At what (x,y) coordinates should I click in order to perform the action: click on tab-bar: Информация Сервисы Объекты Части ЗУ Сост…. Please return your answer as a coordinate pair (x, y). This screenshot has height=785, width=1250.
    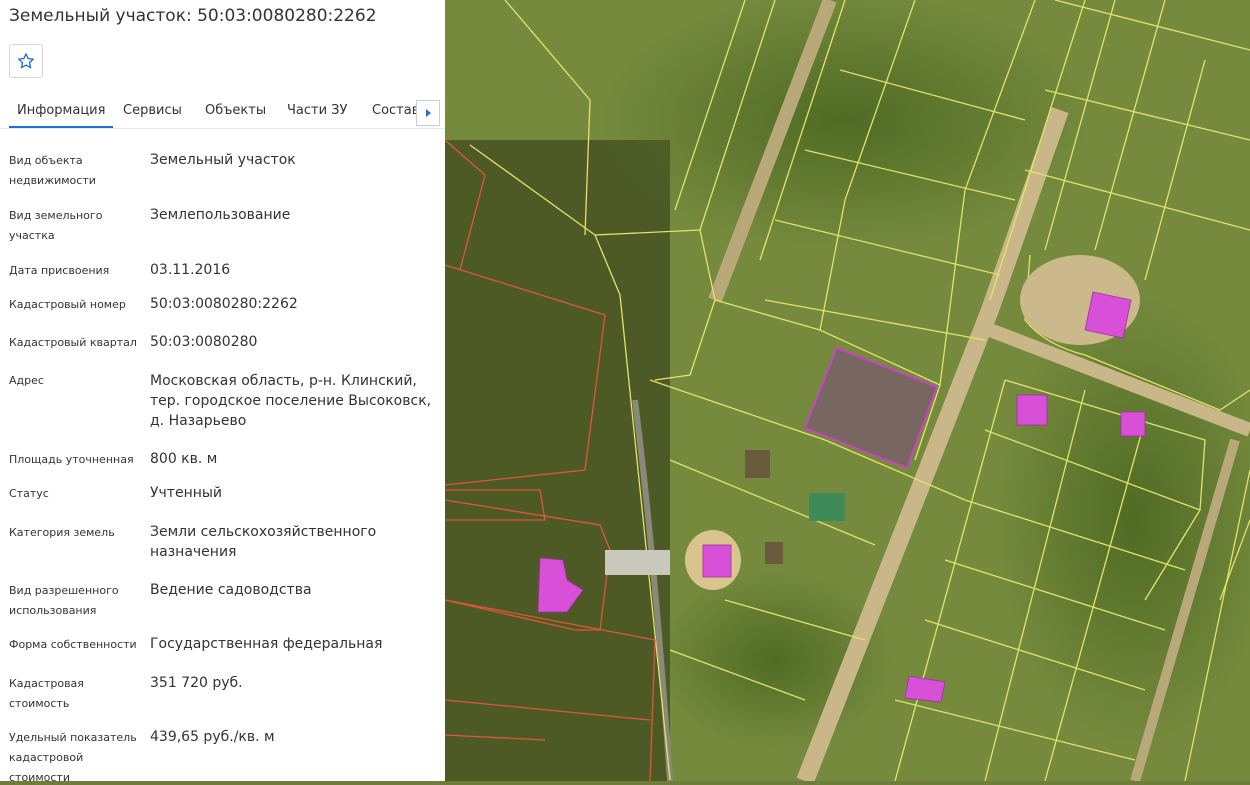
    Looking at the image, I should click on (222, 111).